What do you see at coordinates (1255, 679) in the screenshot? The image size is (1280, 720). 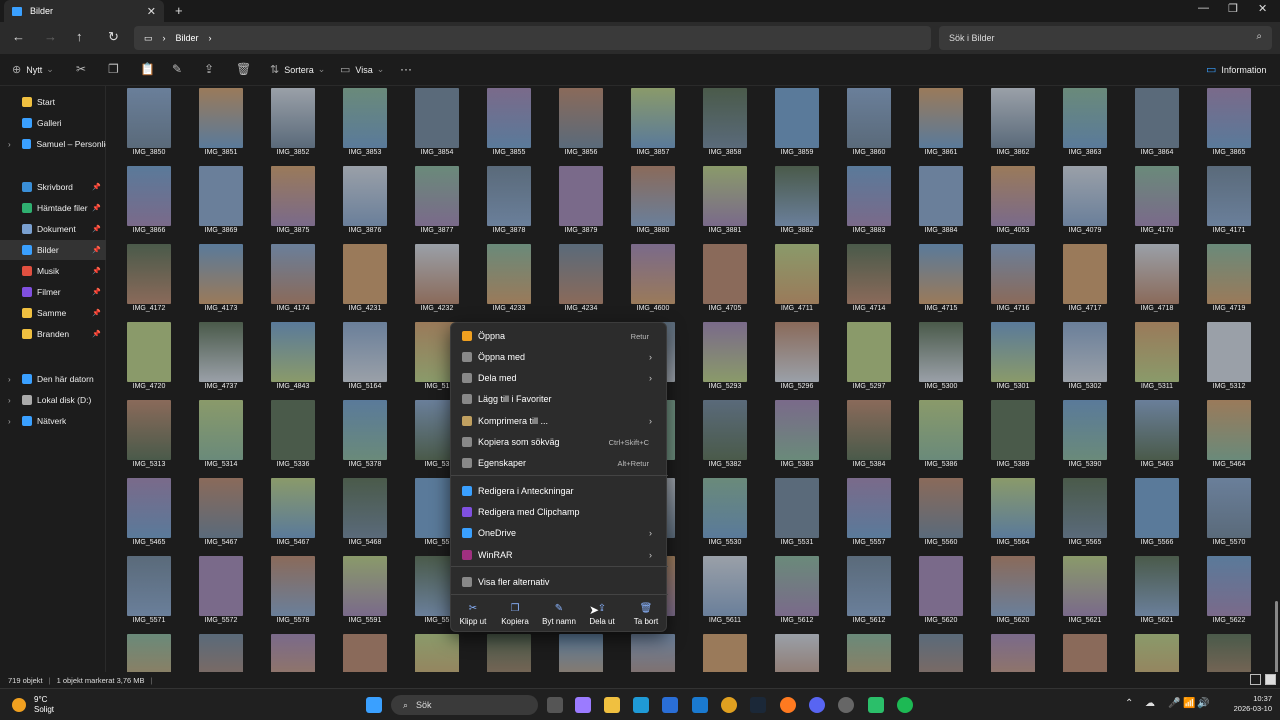 I see `details-view-button` at bounding box center [1255, 679].